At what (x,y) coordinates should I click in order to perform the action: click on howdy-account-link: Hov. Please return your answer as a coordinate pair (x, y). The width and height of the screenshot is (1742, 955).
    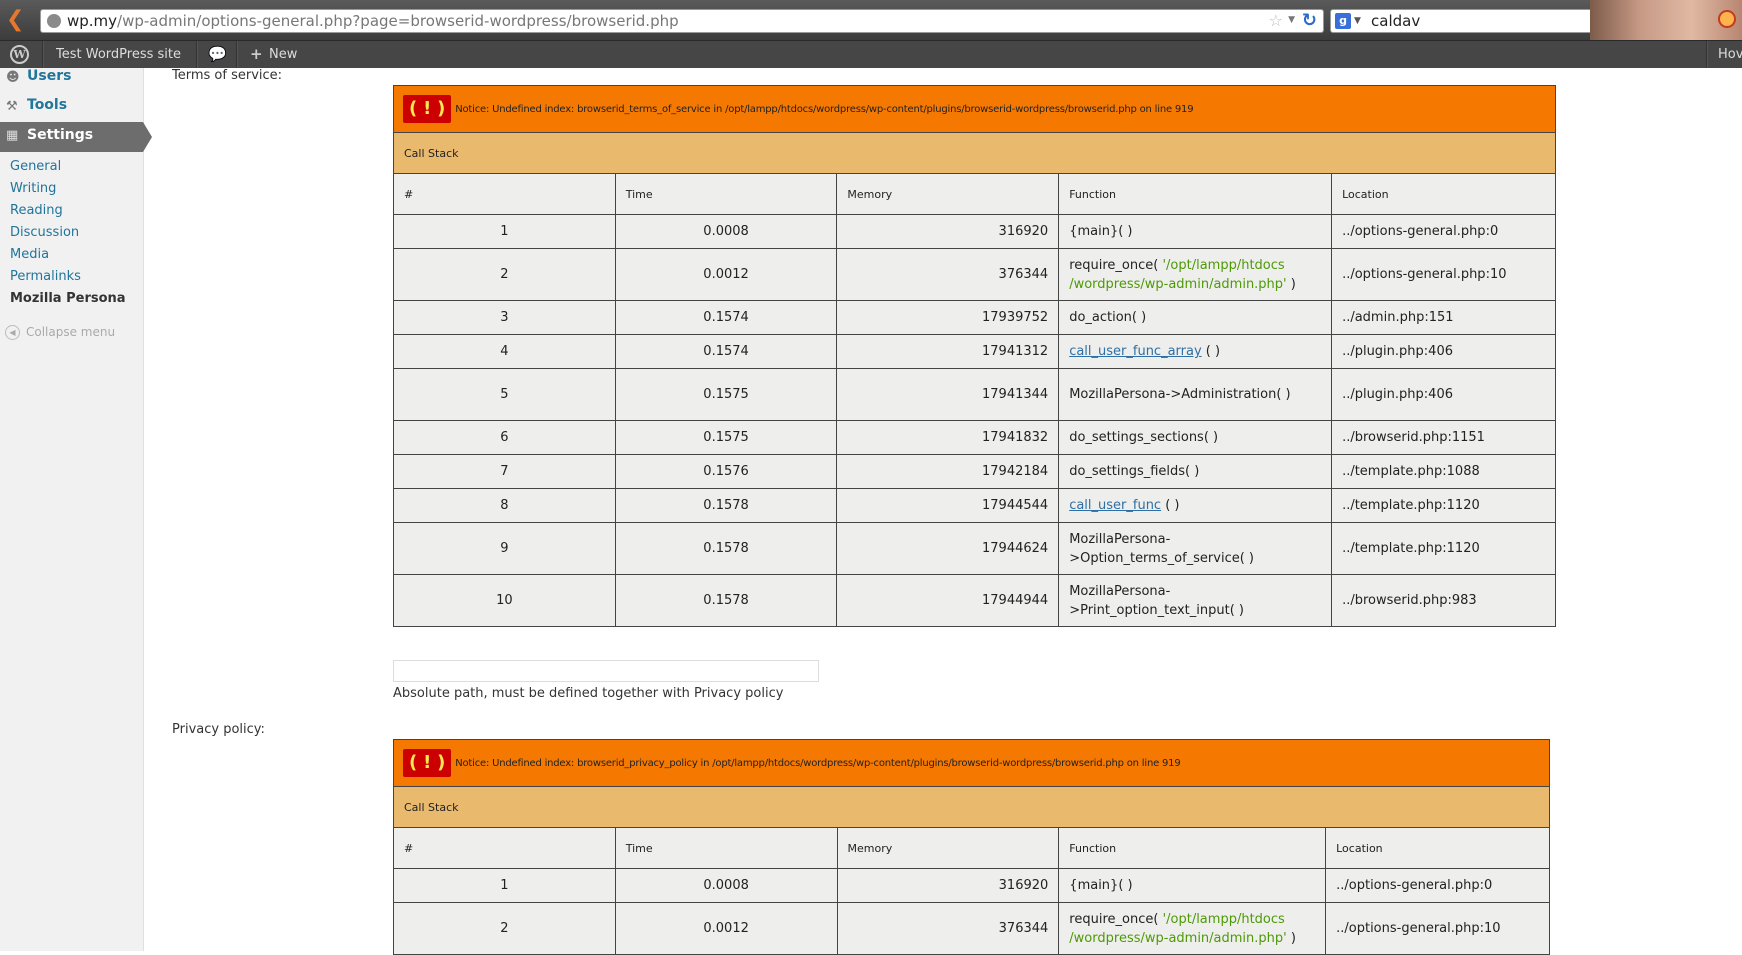
    Looking at the image, I should click on (1730, 54).